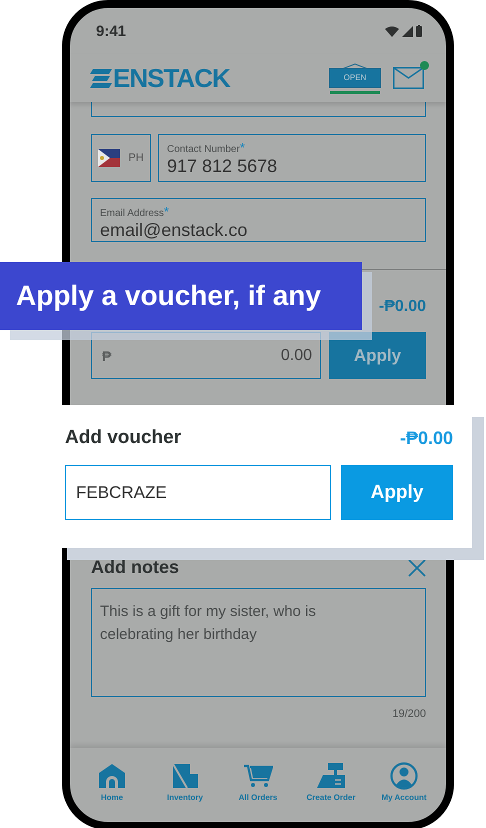 Image resolution: width=486 pixels, height=828 pixels. Describe the element at coordinates (107, 356) in the screenshot. I see `currency-symbol: ₱` at that location.